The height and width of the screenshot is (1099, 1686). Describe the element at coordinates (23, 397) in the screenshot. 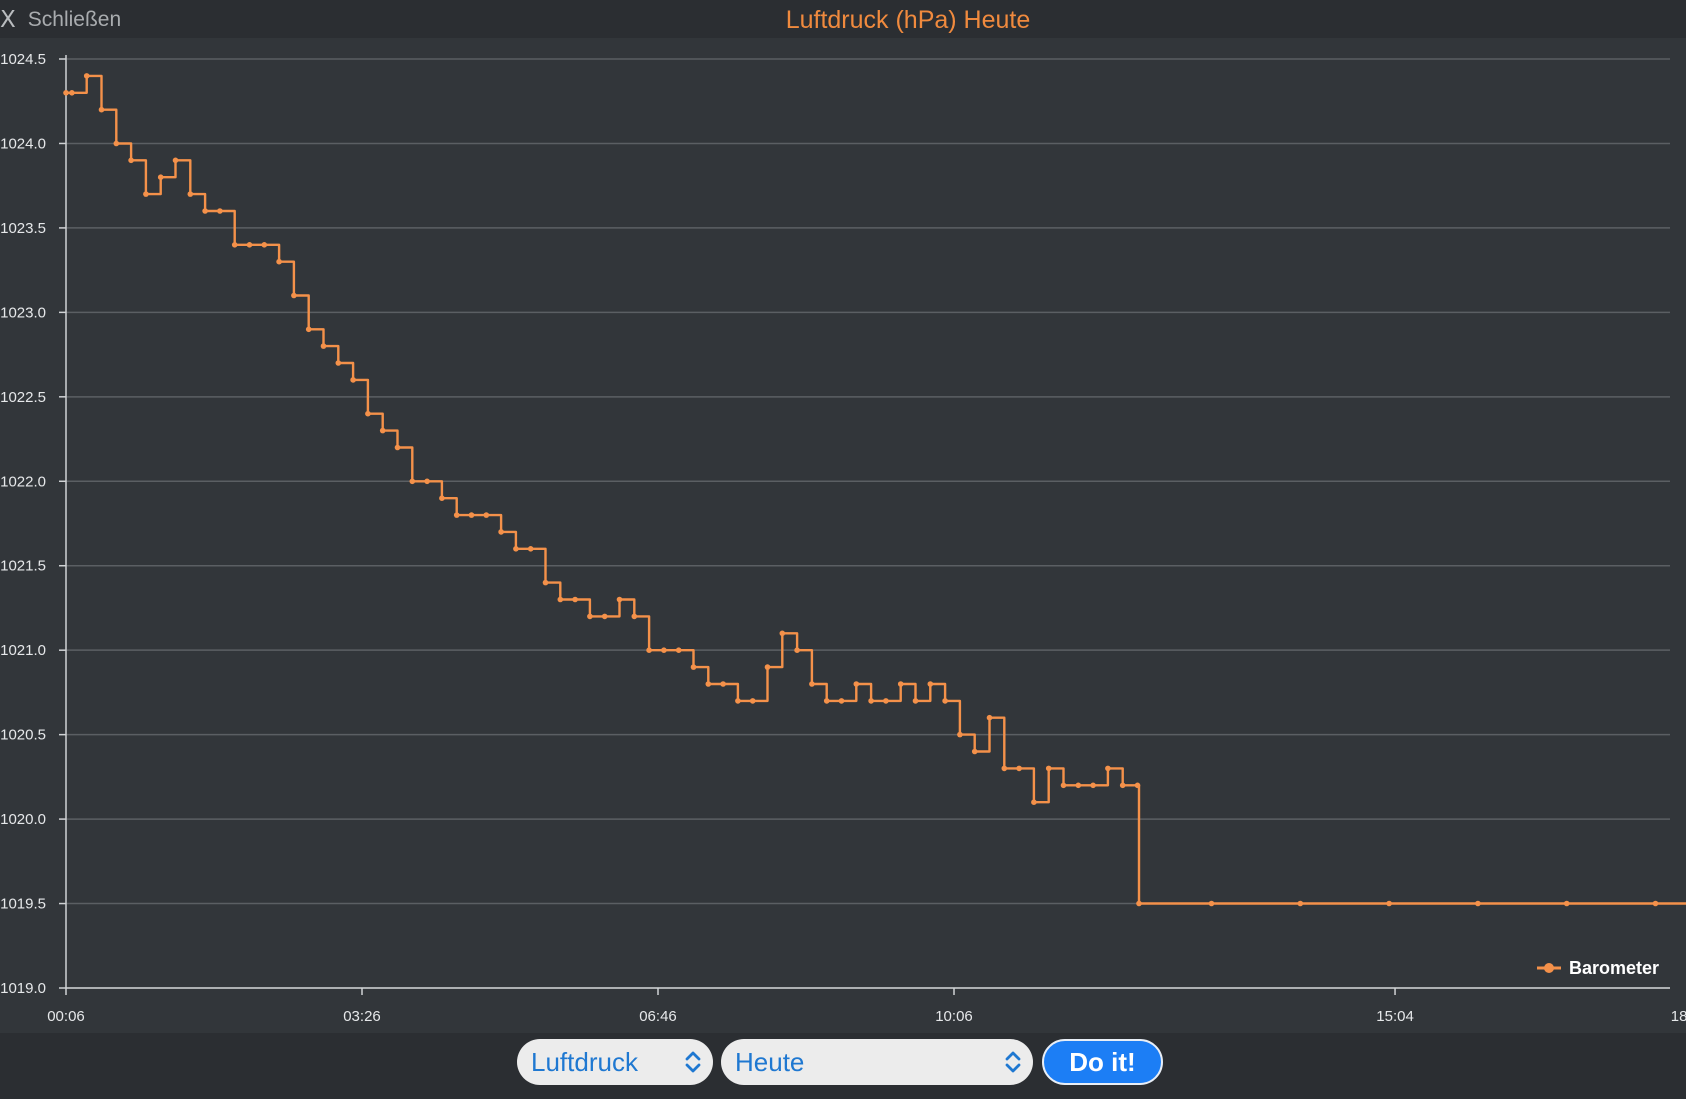

I see `y-tick-label: 1022.5` at that location.